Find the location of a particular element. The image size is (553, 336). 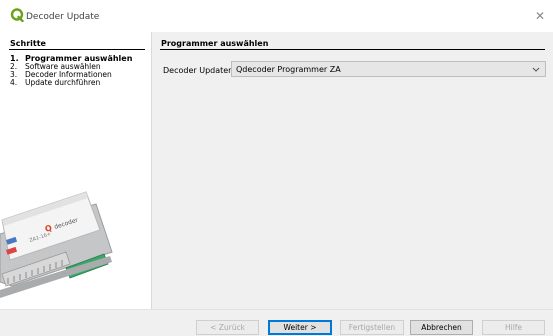

window-title: Decoder Update is located at coordinates (63, 17).